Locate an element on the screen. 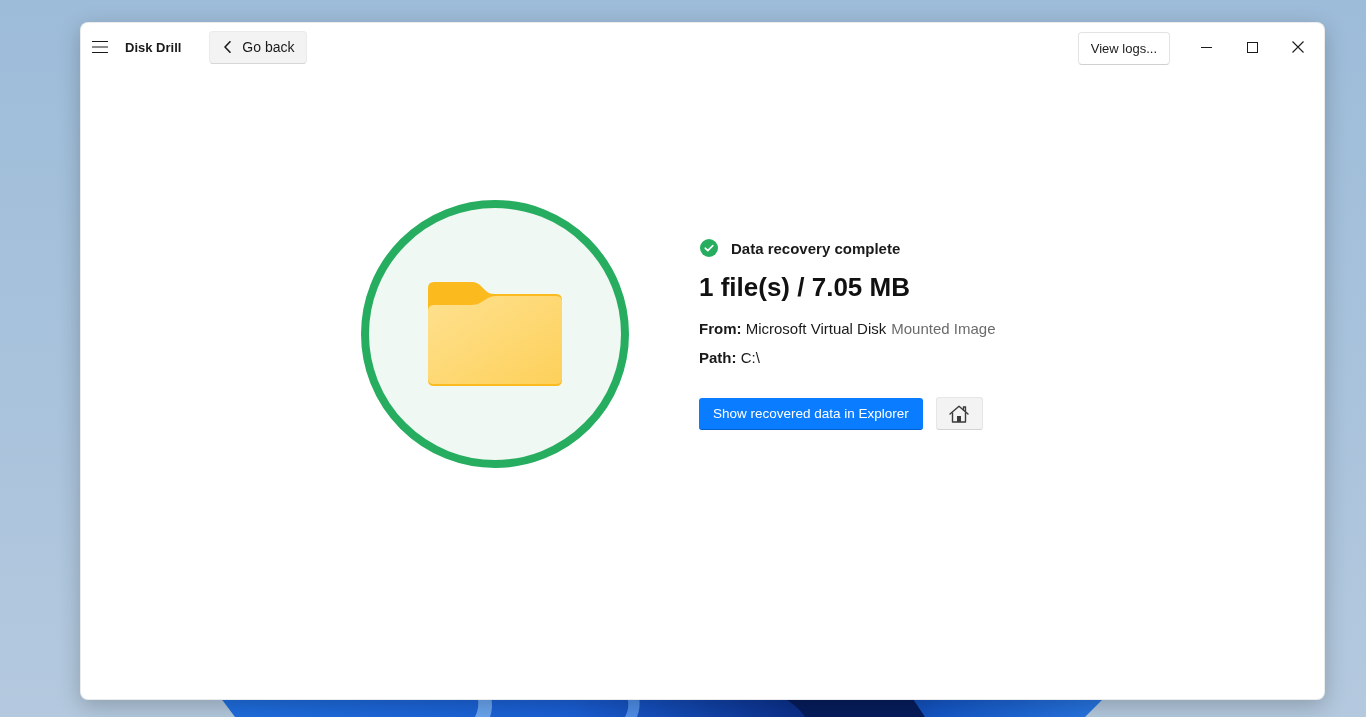 The height and width of the screenshot is (717, 1366). source-type-text: Mounted Image is located at coordinates (943, 329).